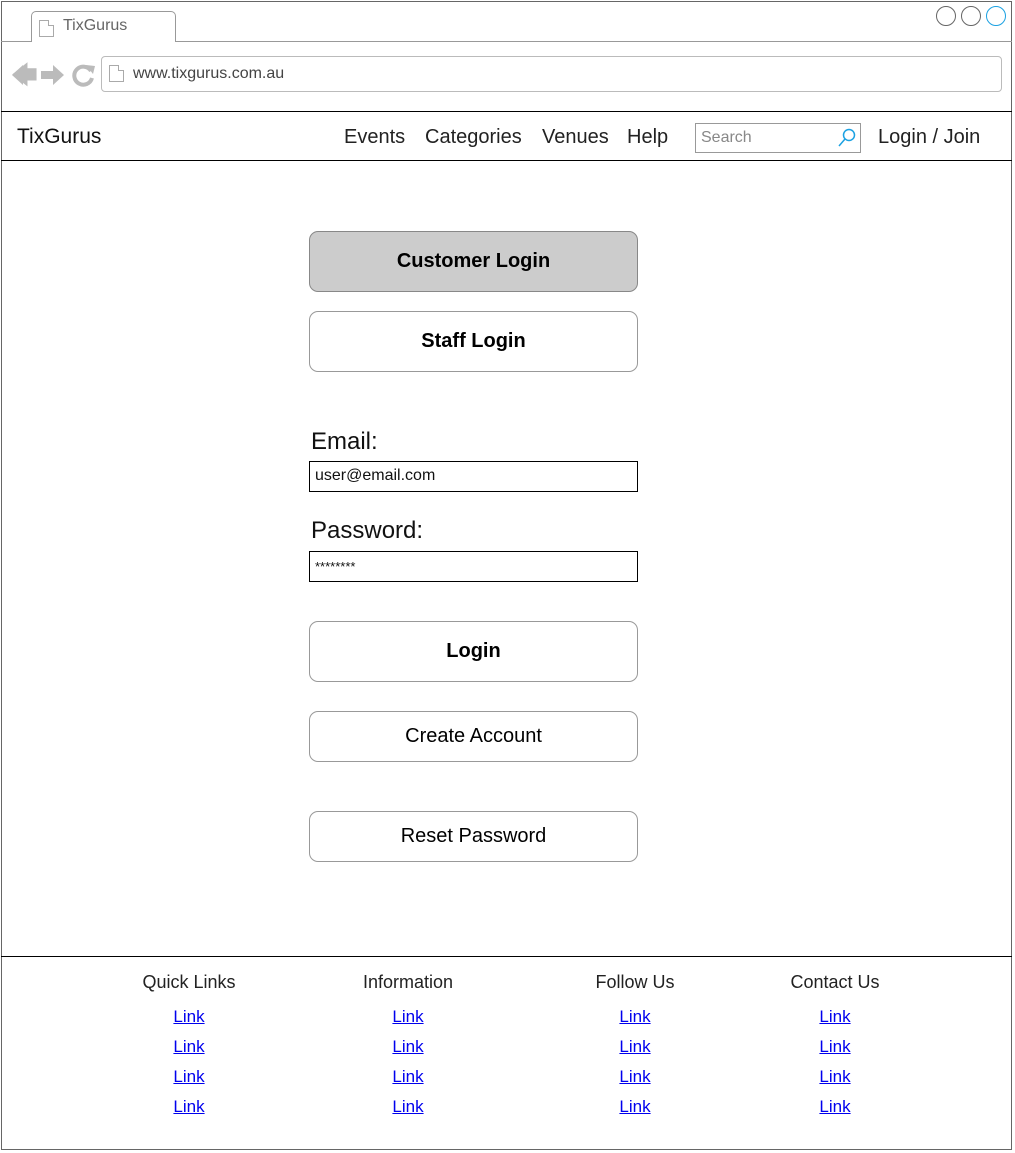 Image resolution: width=1015 pixels, height=1153 pixels. I want to click on customer-login-tab: Customer Login, so click(473, 261).